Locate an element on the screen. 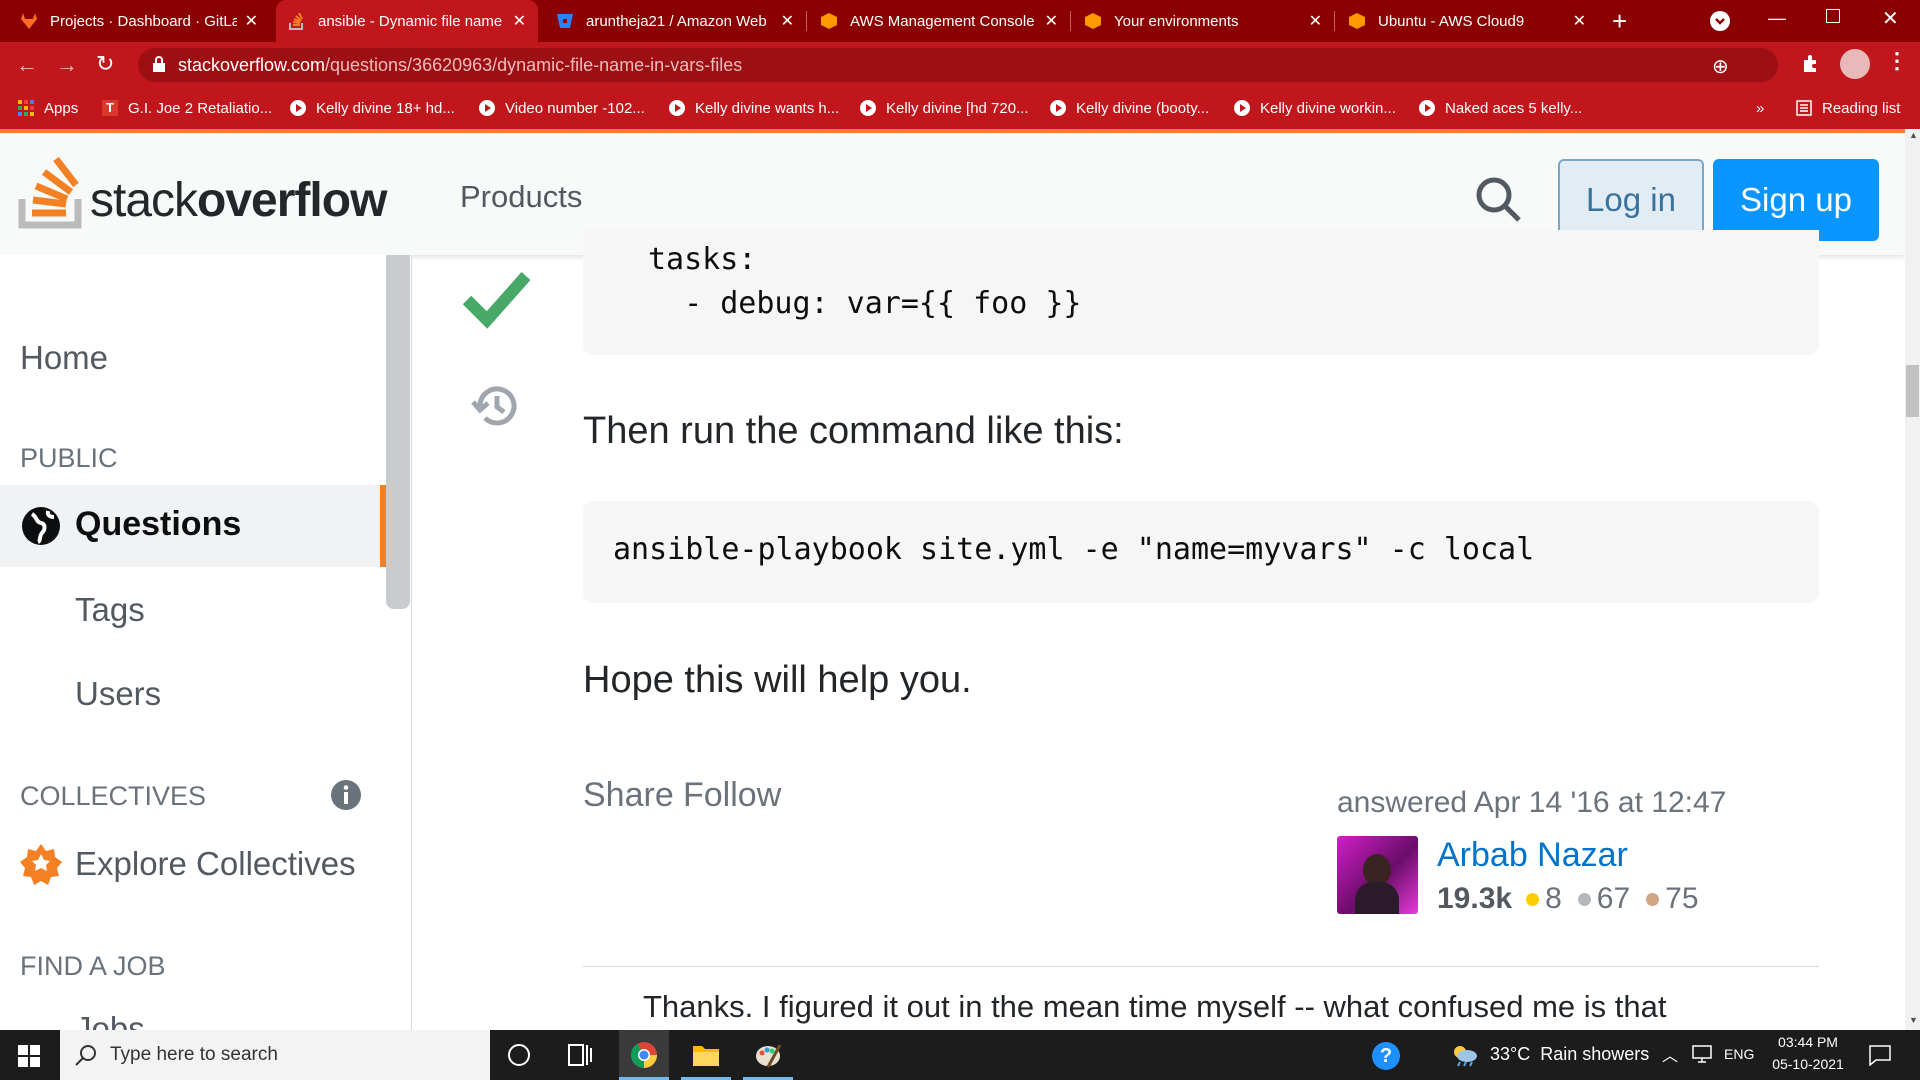 Image resolution: width=1920 pixels, height=1080 pixels. nav-questions: Questions is located at coordinates (193, 526).